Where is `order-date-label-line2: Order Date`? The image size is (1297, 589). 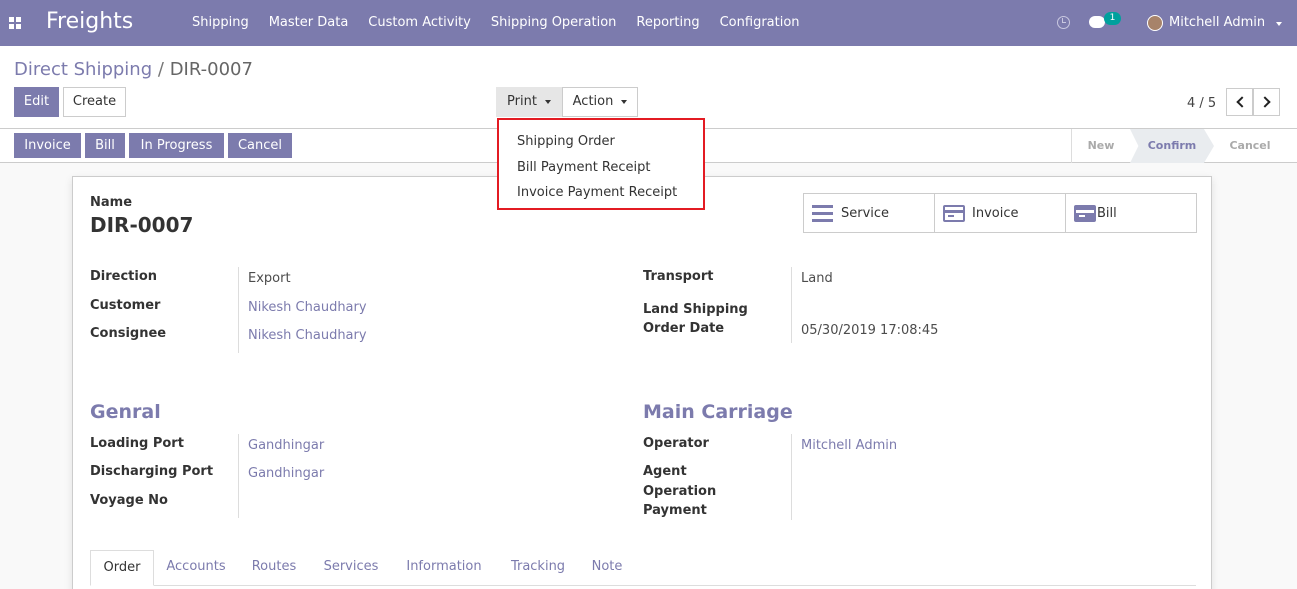
order-date-label-line2: Order Date is located at coordinates (684, 328).